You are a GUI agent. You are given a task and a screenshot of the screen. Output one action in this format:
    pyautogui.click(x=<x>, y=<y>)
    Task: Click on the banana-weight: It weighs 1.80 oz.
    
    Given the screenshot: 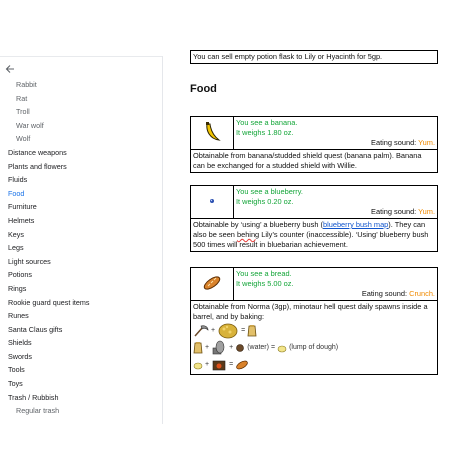 What is the action you would take?
    pyautogui.click(x=265, y=132)
    